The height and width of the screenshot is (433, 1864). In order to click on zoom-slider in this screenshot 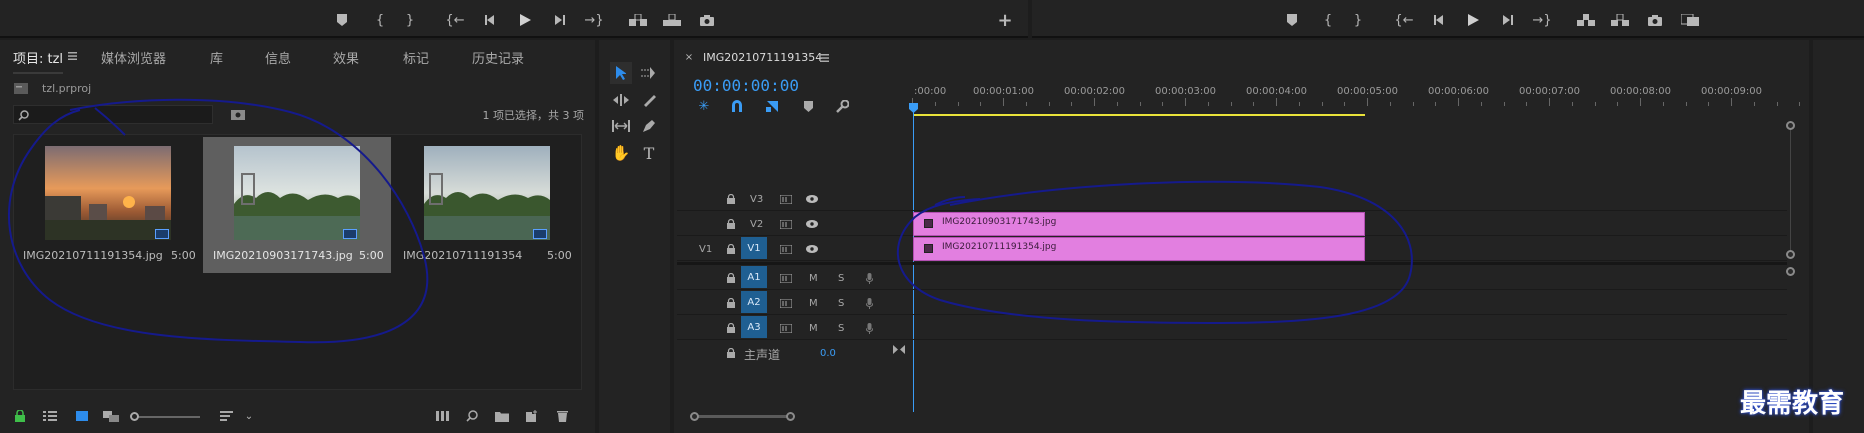, I will do `click(165, 416)`.